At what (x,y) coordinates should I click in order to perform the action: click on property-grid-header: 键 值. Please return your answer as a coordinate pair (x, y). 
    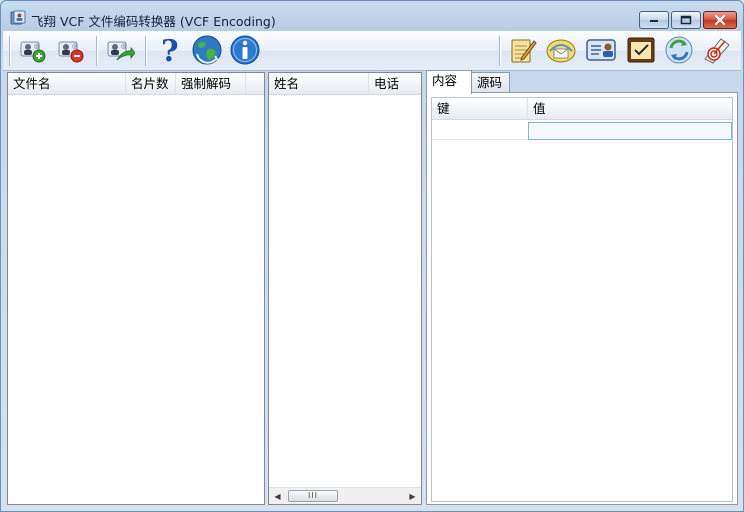
    Looking at the image, I should click on (582, 109).